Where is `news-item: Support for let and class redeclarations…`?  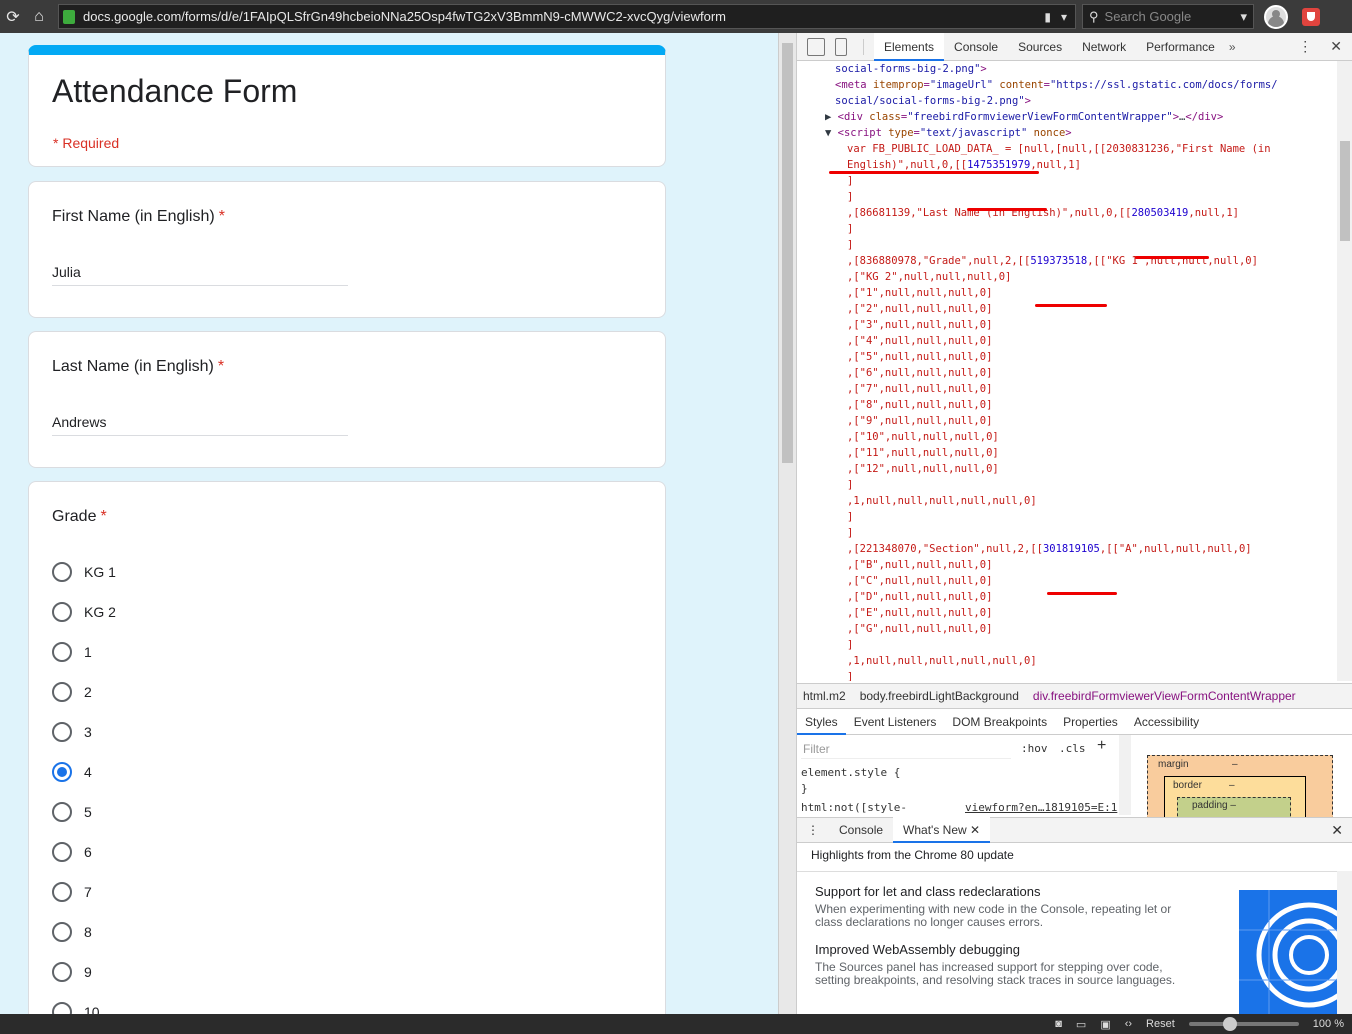 news-item: Support for let and class redeclarations… is located at coordinates (1005, 906).